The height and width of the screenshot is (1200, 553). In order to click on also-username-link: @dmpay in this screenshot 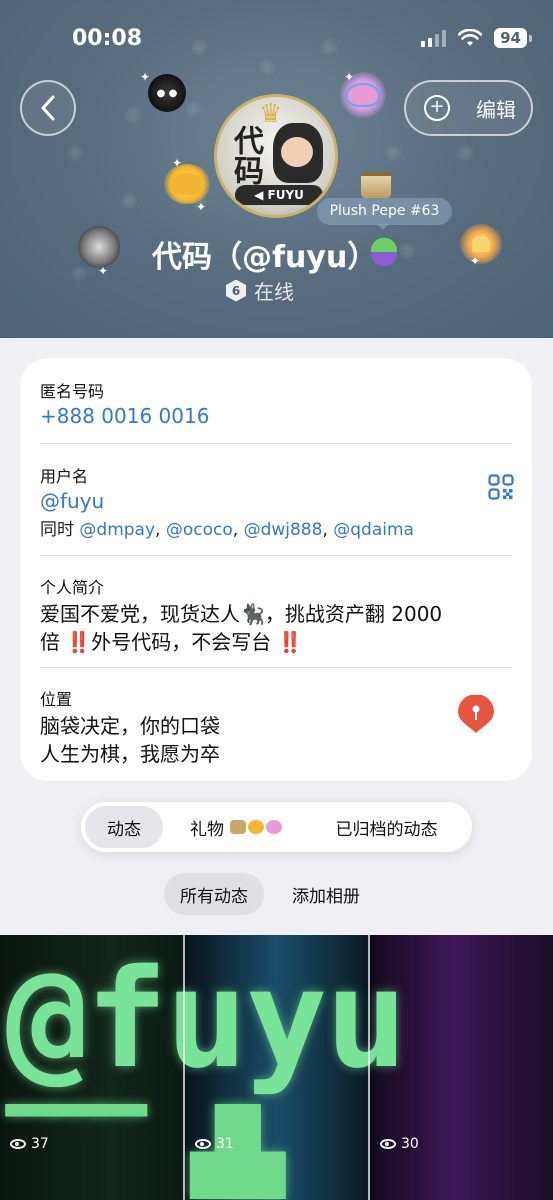, I will do `click(117, 530)`.